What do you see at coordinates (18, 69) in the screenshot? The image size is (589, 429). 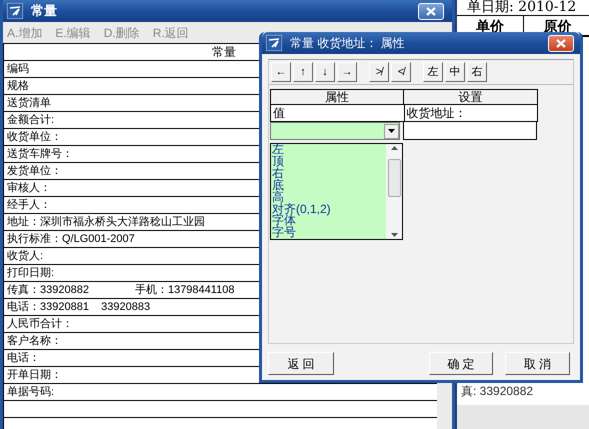 I see `table-cell-text: 编码` at bounding box center [18, 69].